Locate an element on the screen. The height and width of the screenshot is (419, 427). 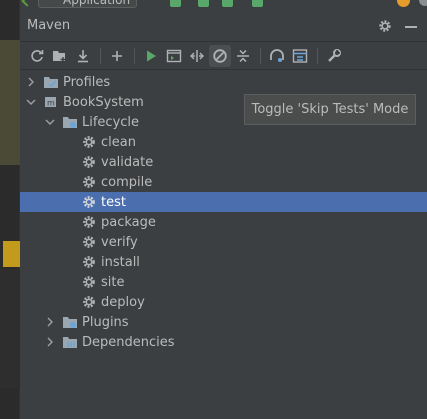
tree-node-dependencies: Dependencies is located at coordinates (223, 342).